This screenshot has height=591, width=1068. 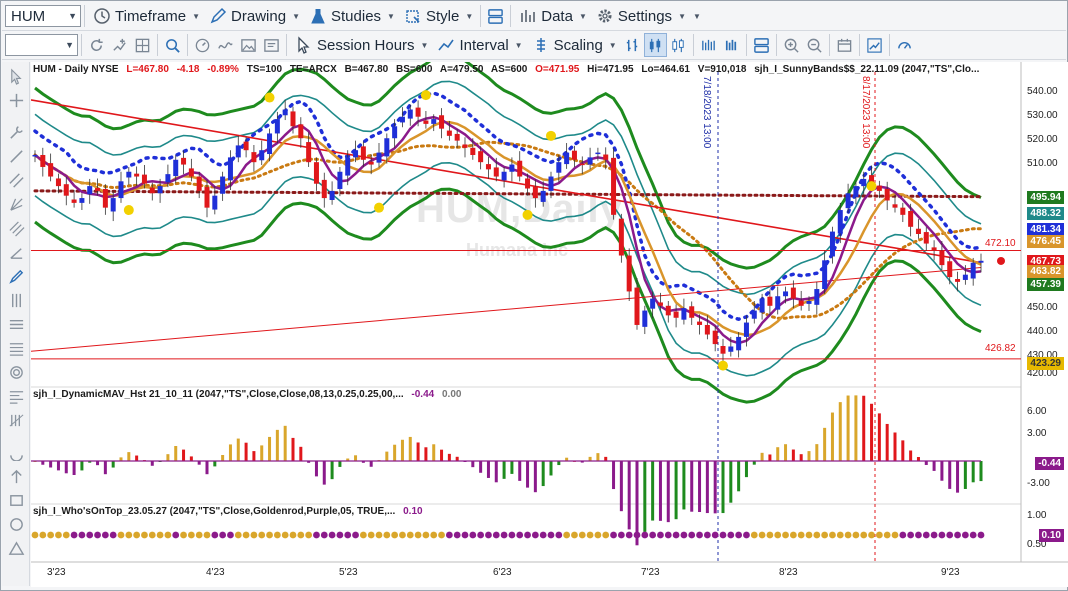 I want to click on studies-button: Studies ▼, so click(x=351, y=16).